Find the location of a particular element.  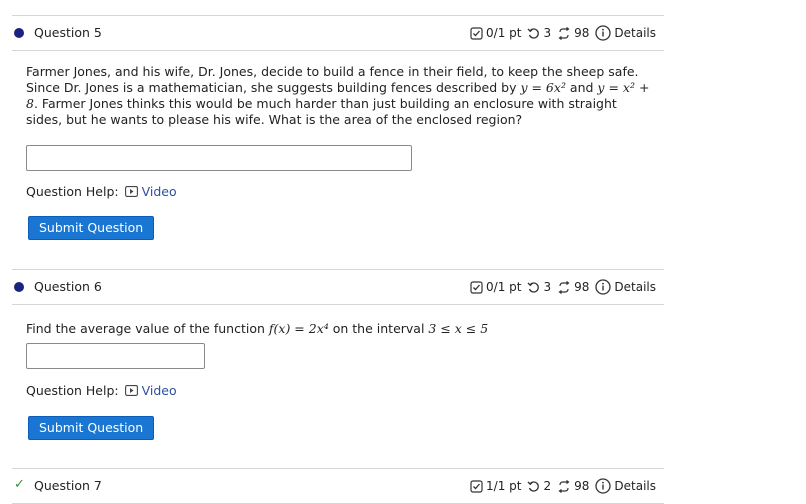

retries: 2 is located at coordinates (539, 486).